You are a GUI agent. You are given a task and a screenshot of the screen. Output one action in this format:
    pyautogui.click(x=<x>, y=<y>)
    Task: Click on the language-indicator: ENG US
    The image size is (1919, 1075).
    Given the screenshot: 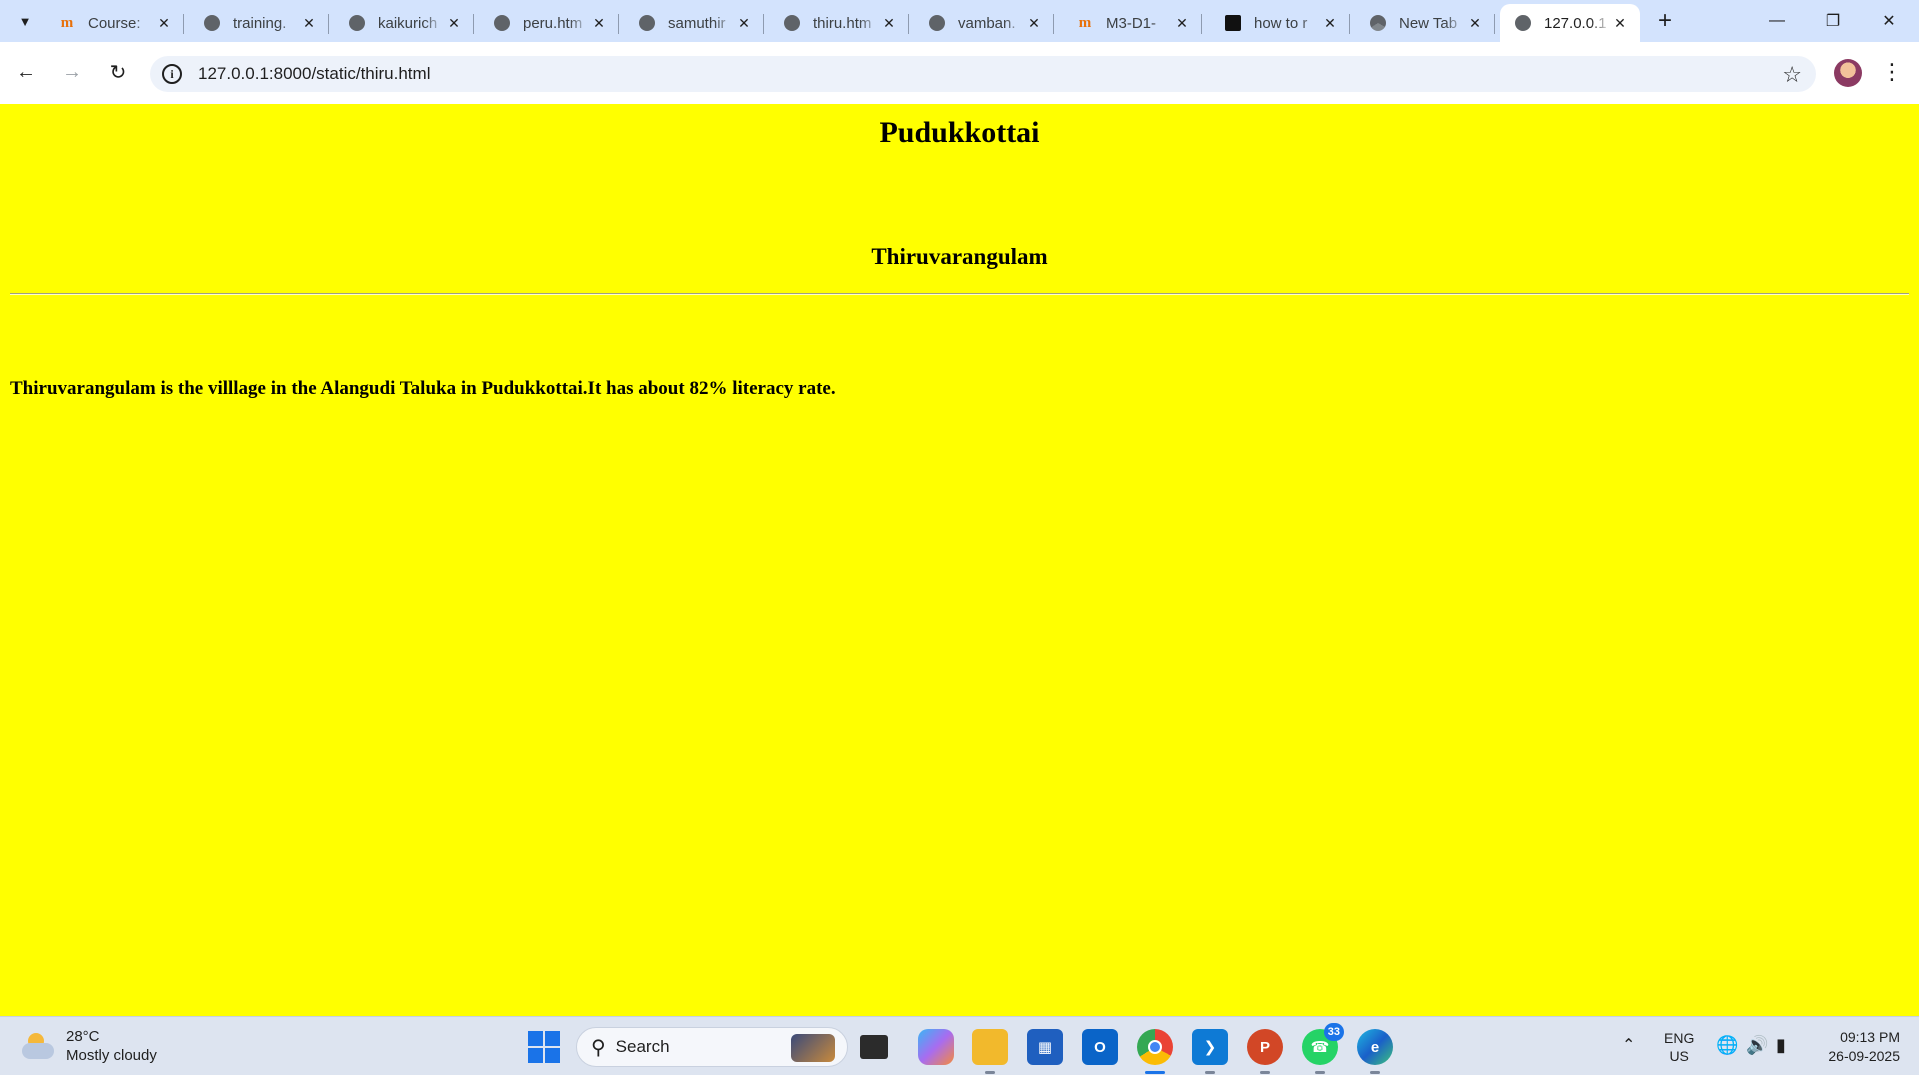 What is the action you would take?
    pyautogui.click(x=1679, y=1047)
    